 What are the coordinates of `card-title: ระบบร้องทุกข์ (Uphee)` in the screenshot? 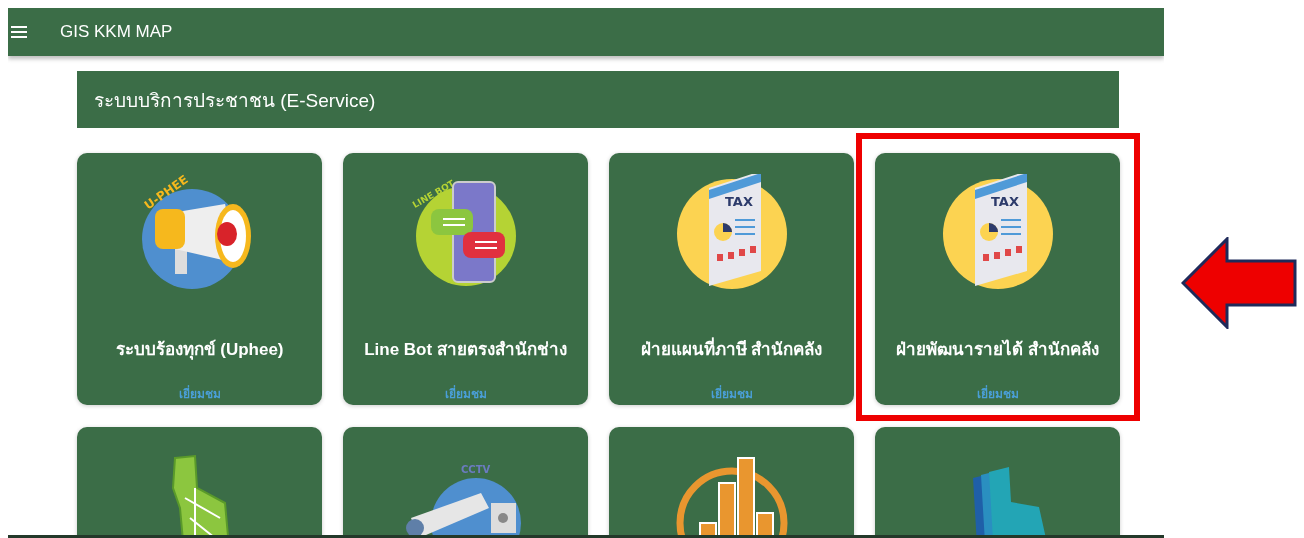 It's located at (199, 350).